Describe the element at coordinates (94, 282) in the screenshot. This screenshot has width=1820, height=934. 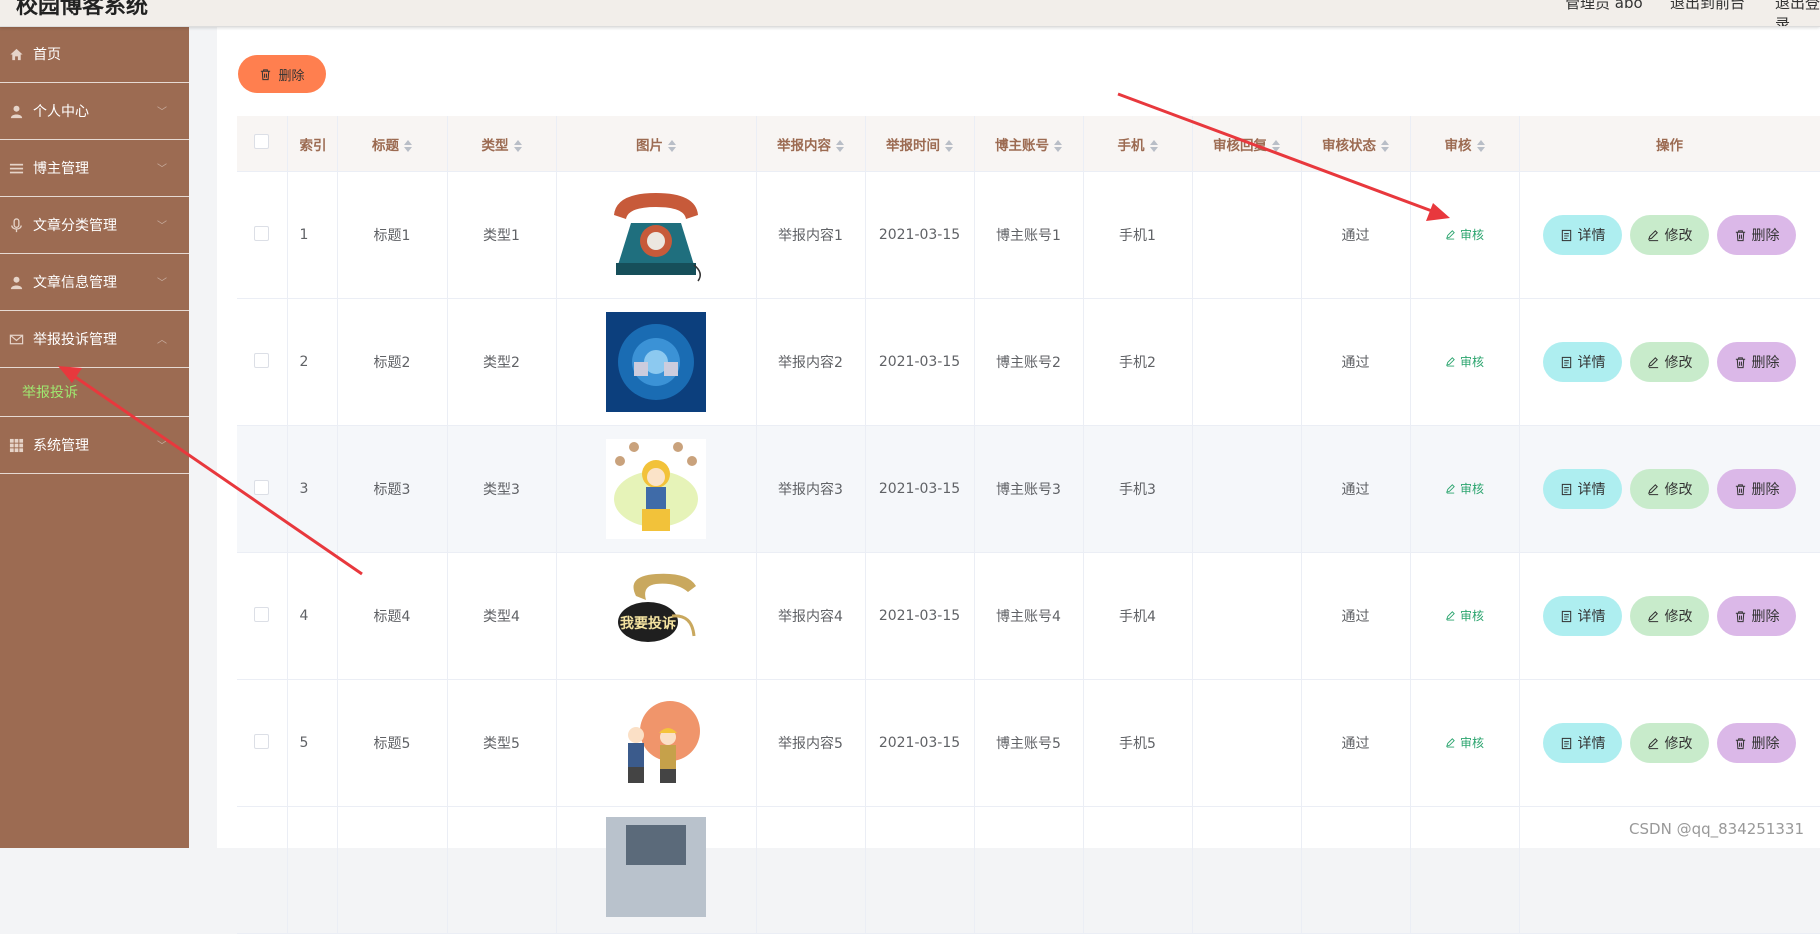
I see `sidebar-item-article-management: 文章信息管理 ﹀` at that location.